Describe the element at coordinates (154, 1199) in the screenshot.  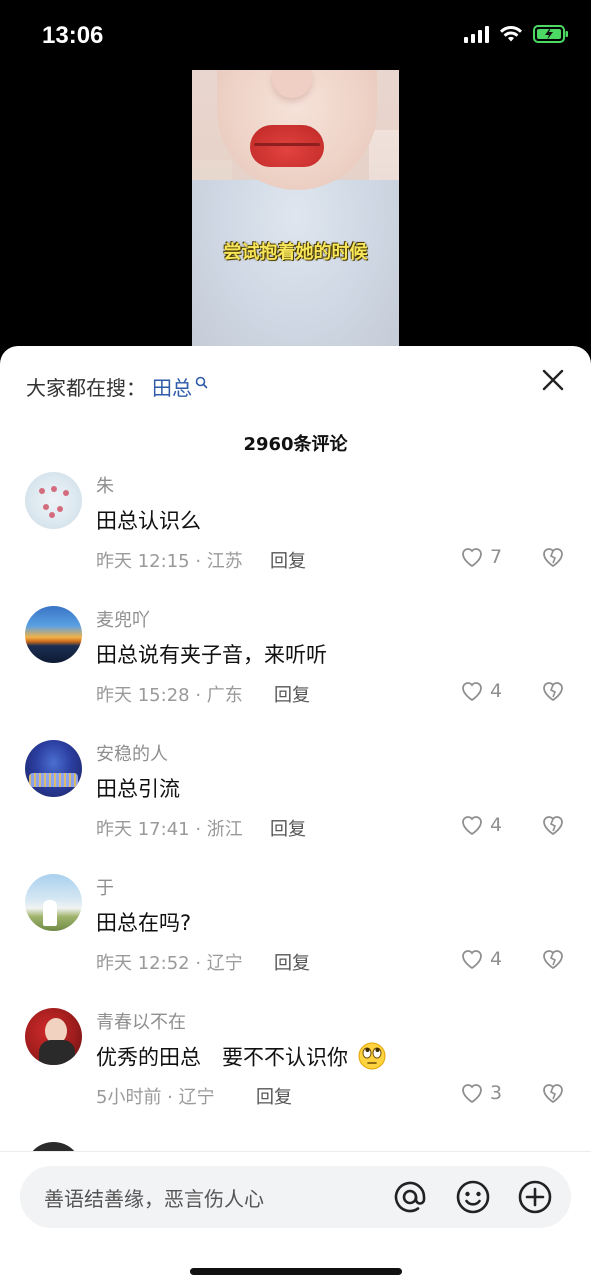
I see `comment-input-placeholder: 善语结善缘，恶言伤人心` at that location.